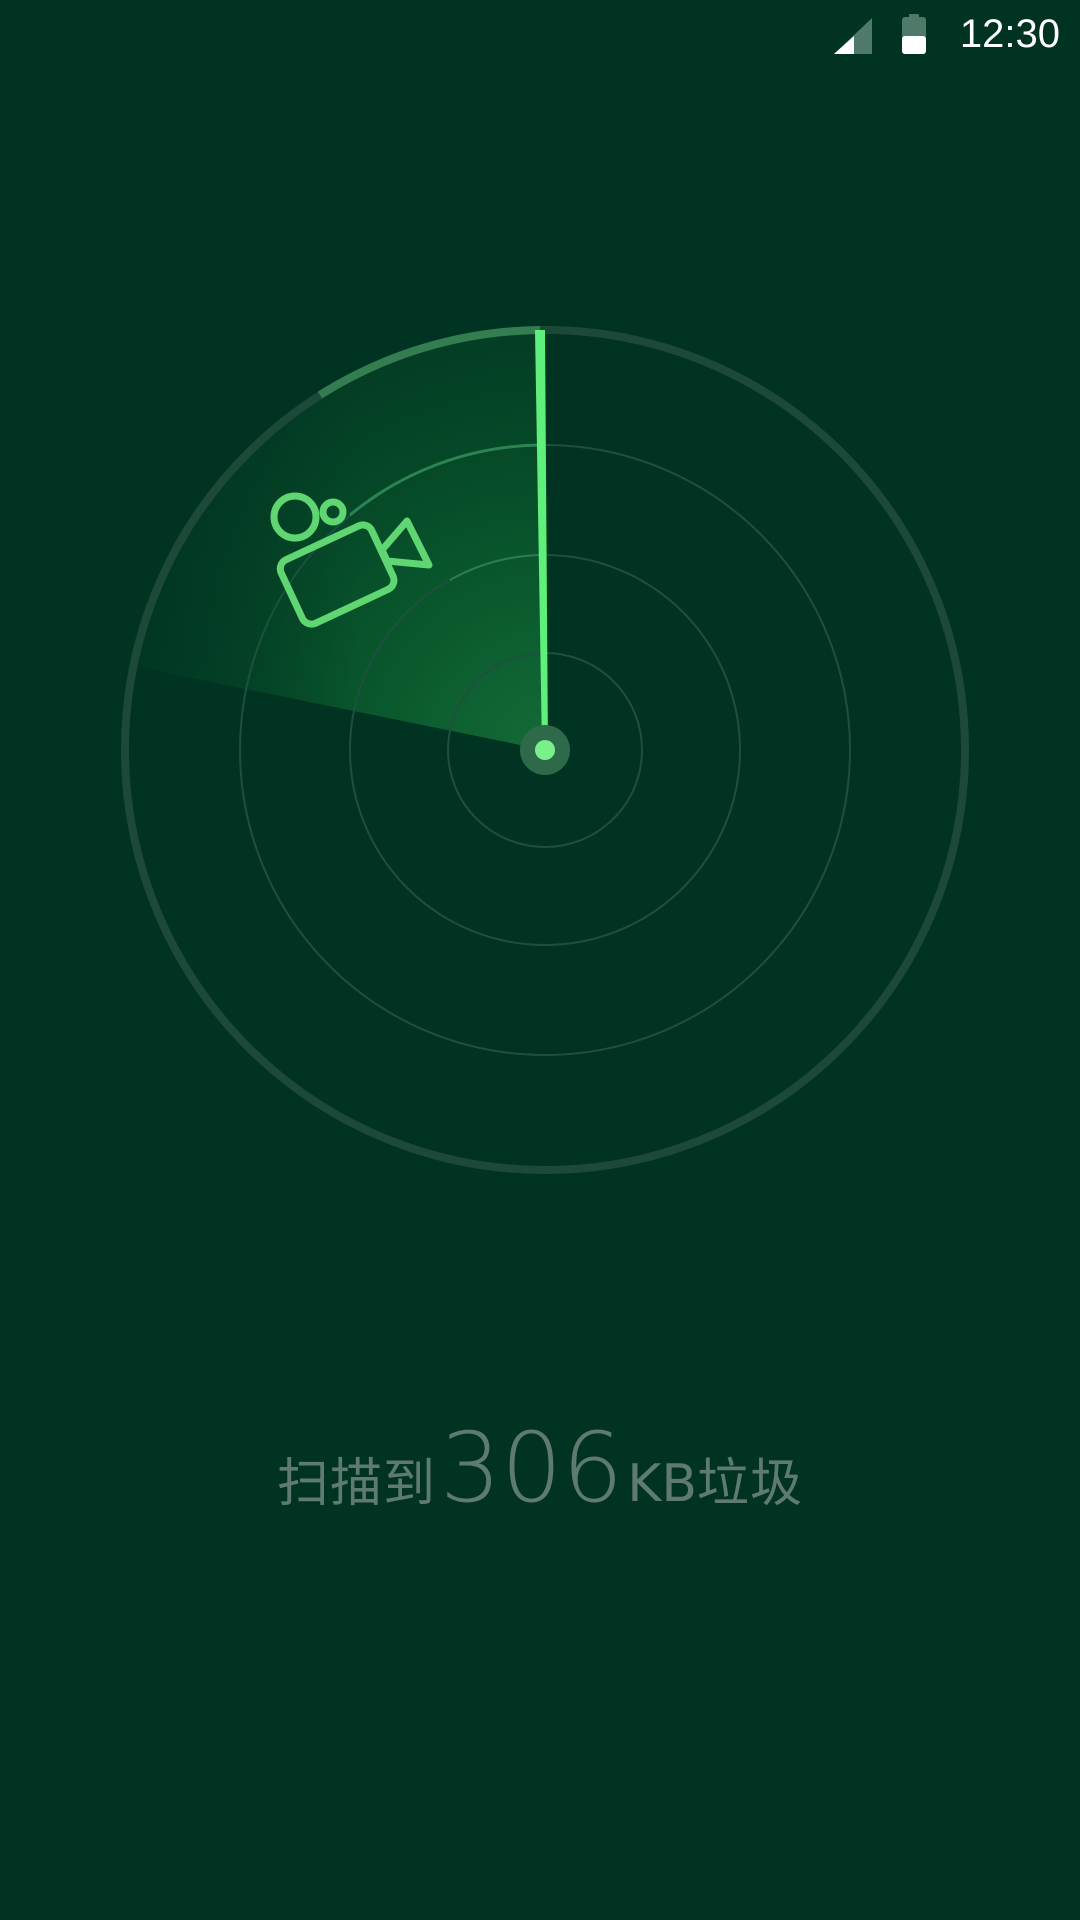 This screenshot has height=1920, width=1080. I want to click on junk-size-value: 306, so click(531, 1468).